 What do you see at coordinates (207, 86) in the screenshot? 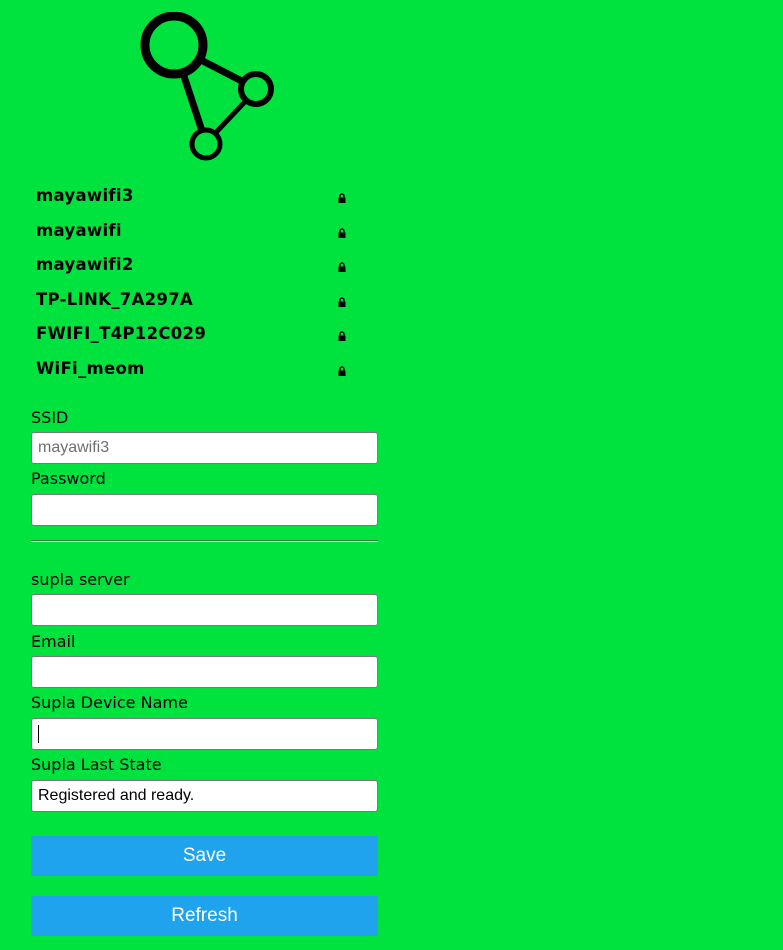
I see `share-network-icon` at bounding box center [207, 86].